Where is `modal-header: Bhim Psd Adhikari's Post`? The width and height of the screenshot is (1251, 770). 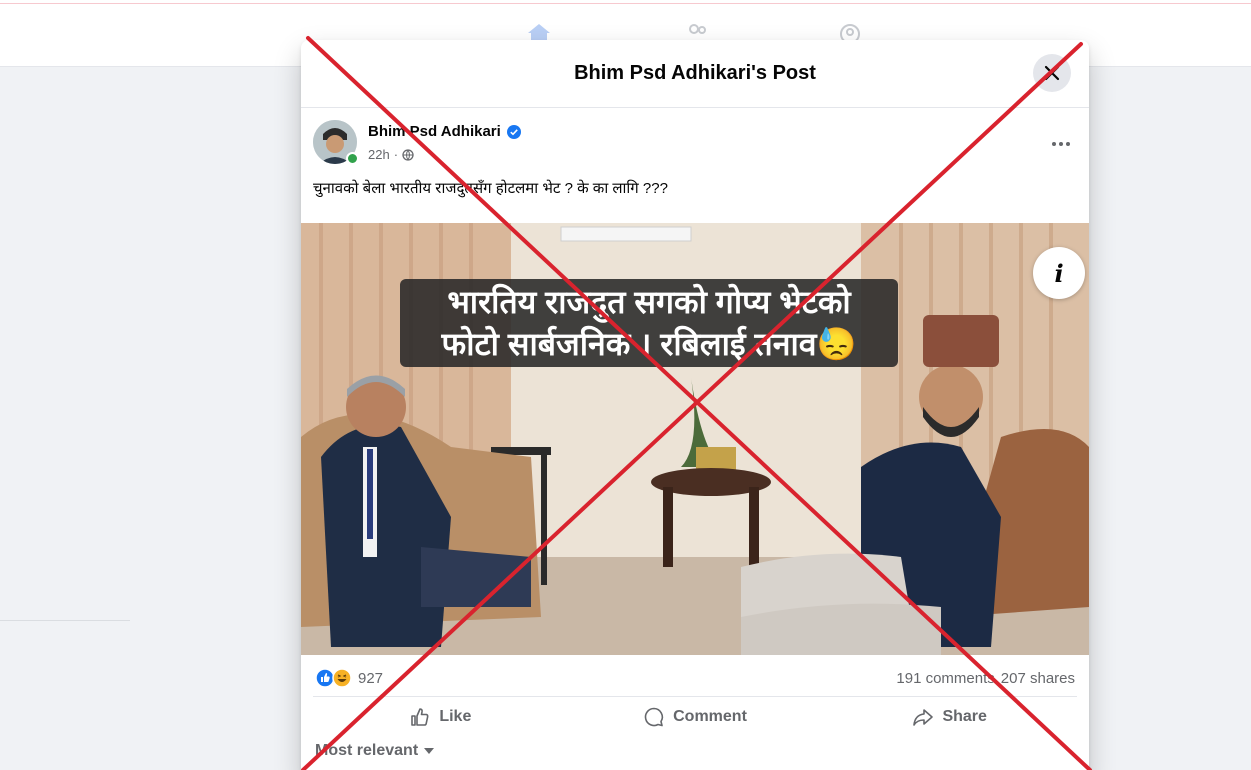 modal-header: Bhim Psd Adhikari's Post is located at coordinates (695, 74).